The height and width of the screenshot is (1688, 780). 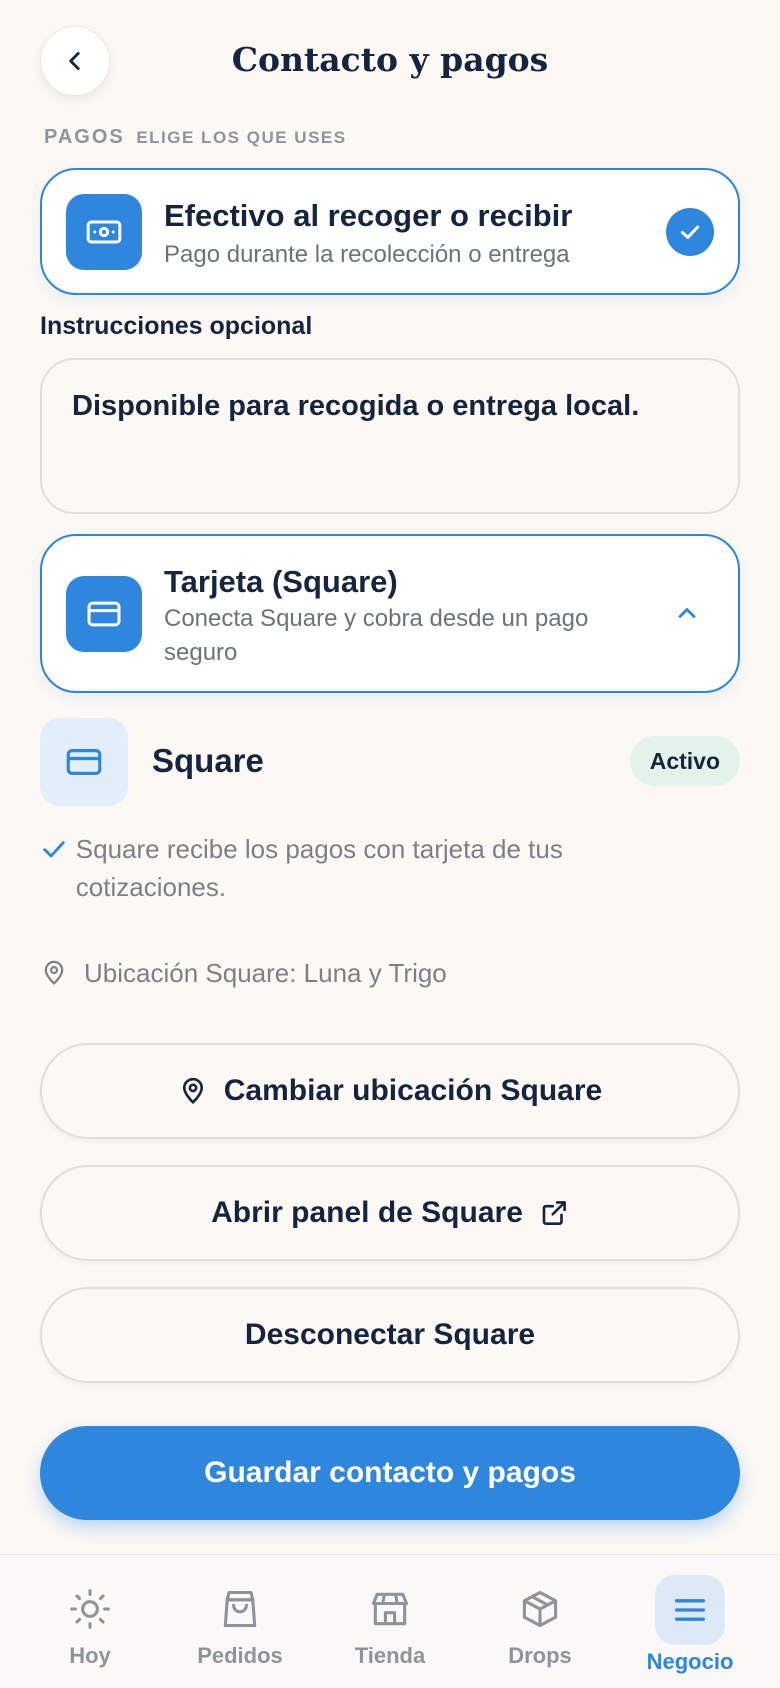 I want to click on cash-option-title: Efectivo al recoger o recibir, so click(x=368, y=215).